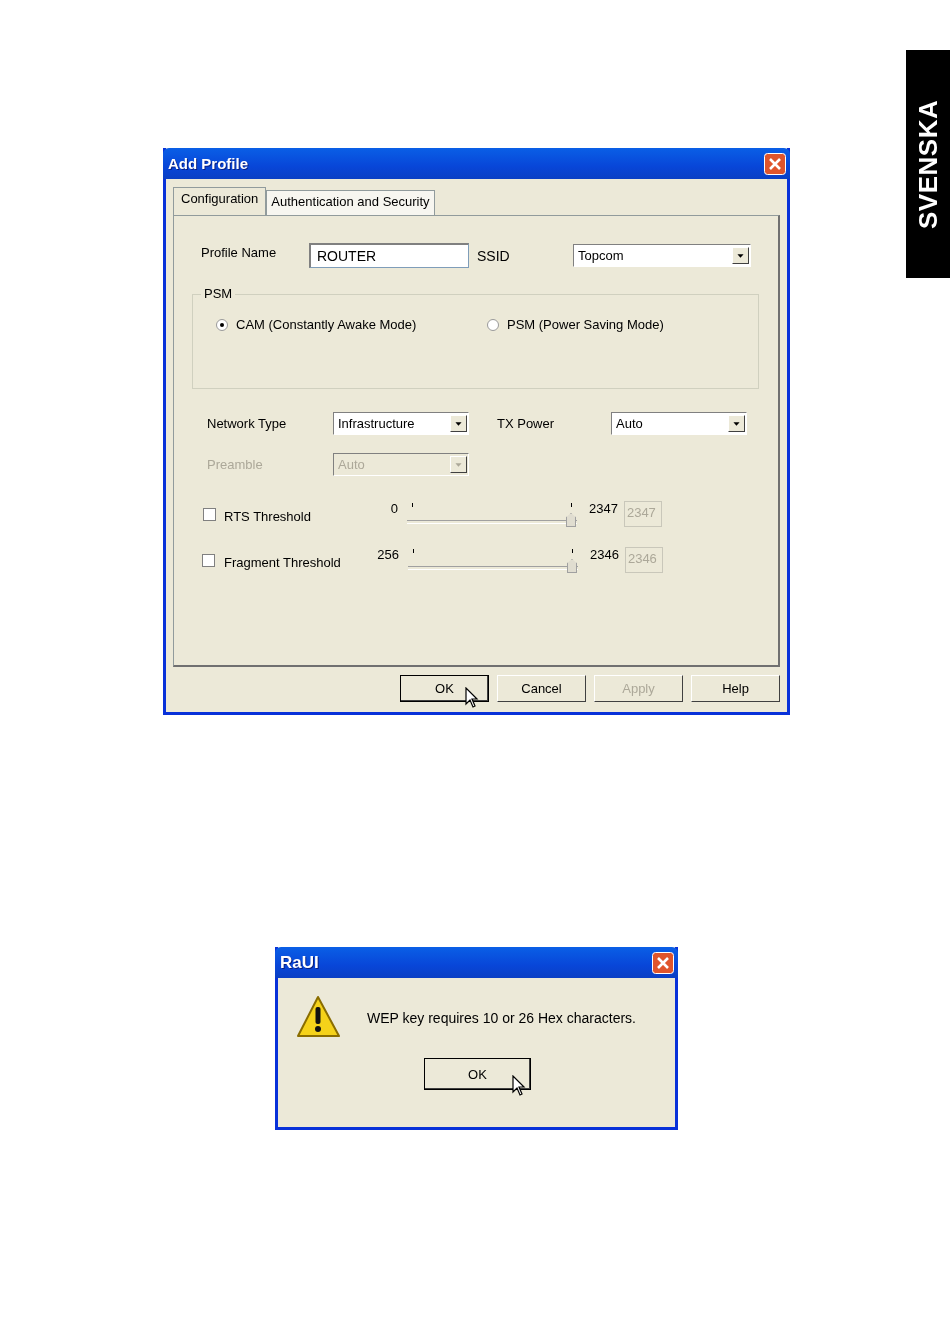  Describe the element at coordinates (389, 255) in the screenshot. I see `input-field: ROUTER` at that location.